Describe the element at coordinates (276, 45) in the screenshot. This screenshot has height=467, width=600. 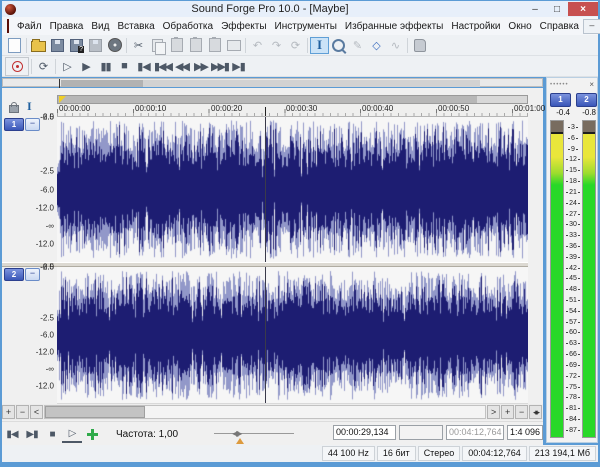
I see `redo-button: ↷` at that location.